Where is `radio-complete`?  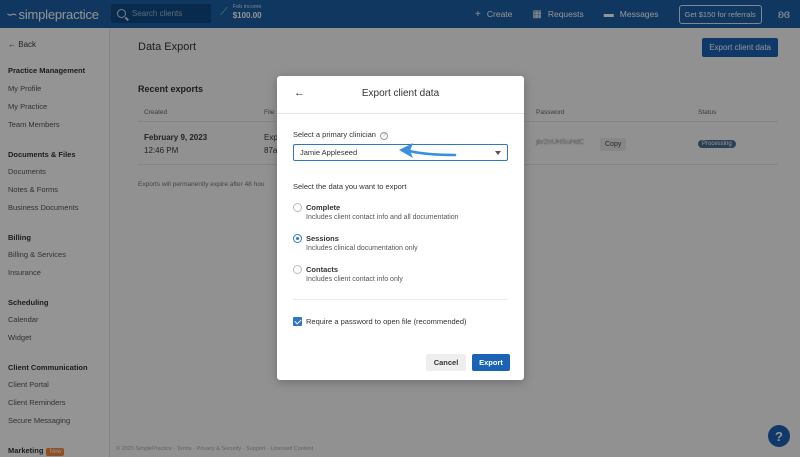 radio-complete is located at coordinates (297, 207).